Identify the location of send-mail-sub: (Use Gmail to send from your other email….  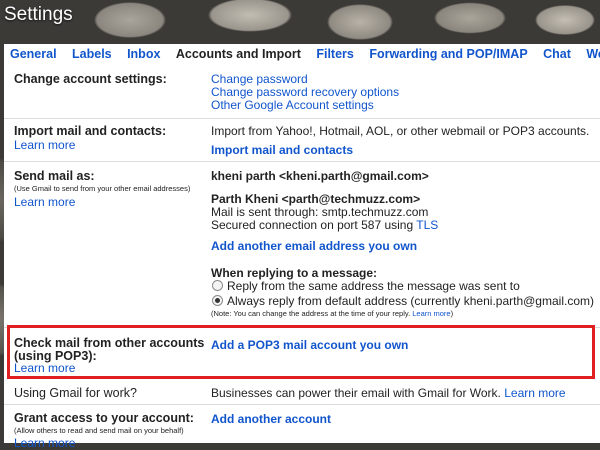
(102, 188).